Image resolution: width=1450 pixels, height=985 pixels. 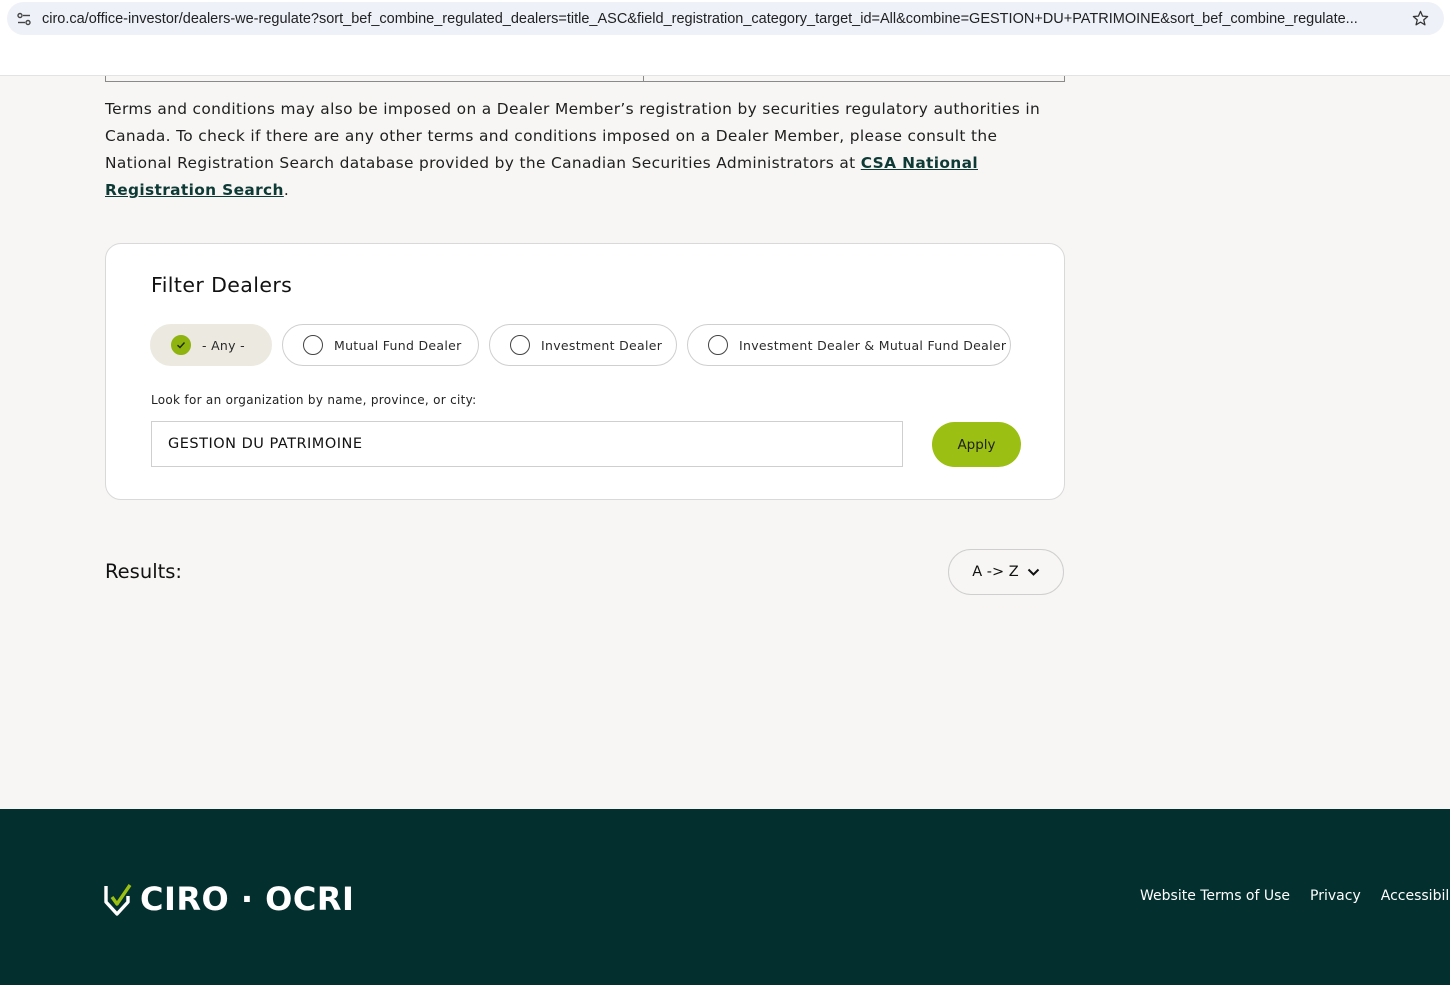 I want to click on filter-option-label: - Any -, so click(x=223, y=345).